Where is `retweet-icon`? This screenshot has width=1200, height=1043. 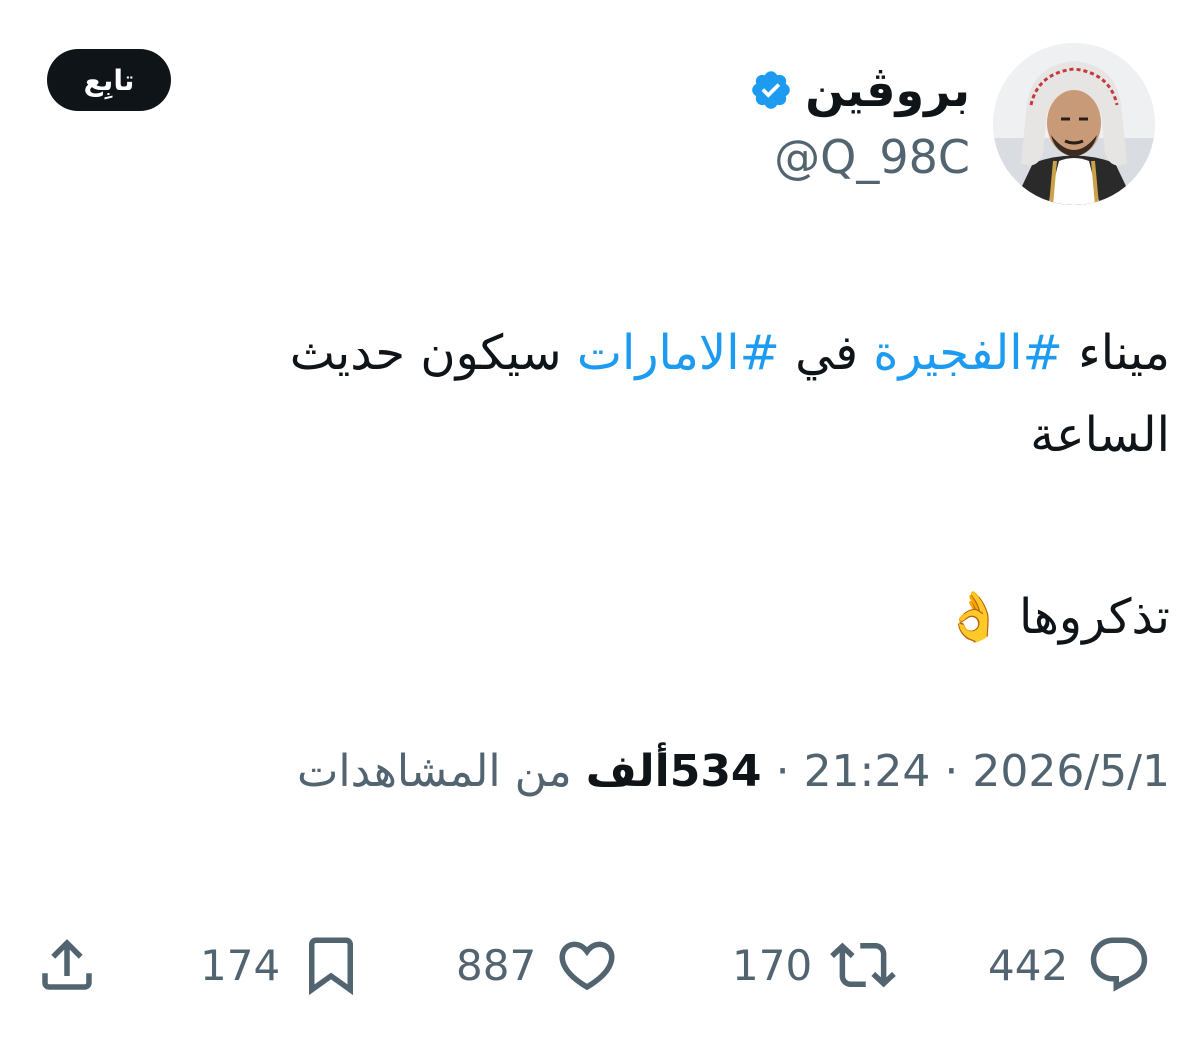
retweet-icon is located at coordinates (863, 965).